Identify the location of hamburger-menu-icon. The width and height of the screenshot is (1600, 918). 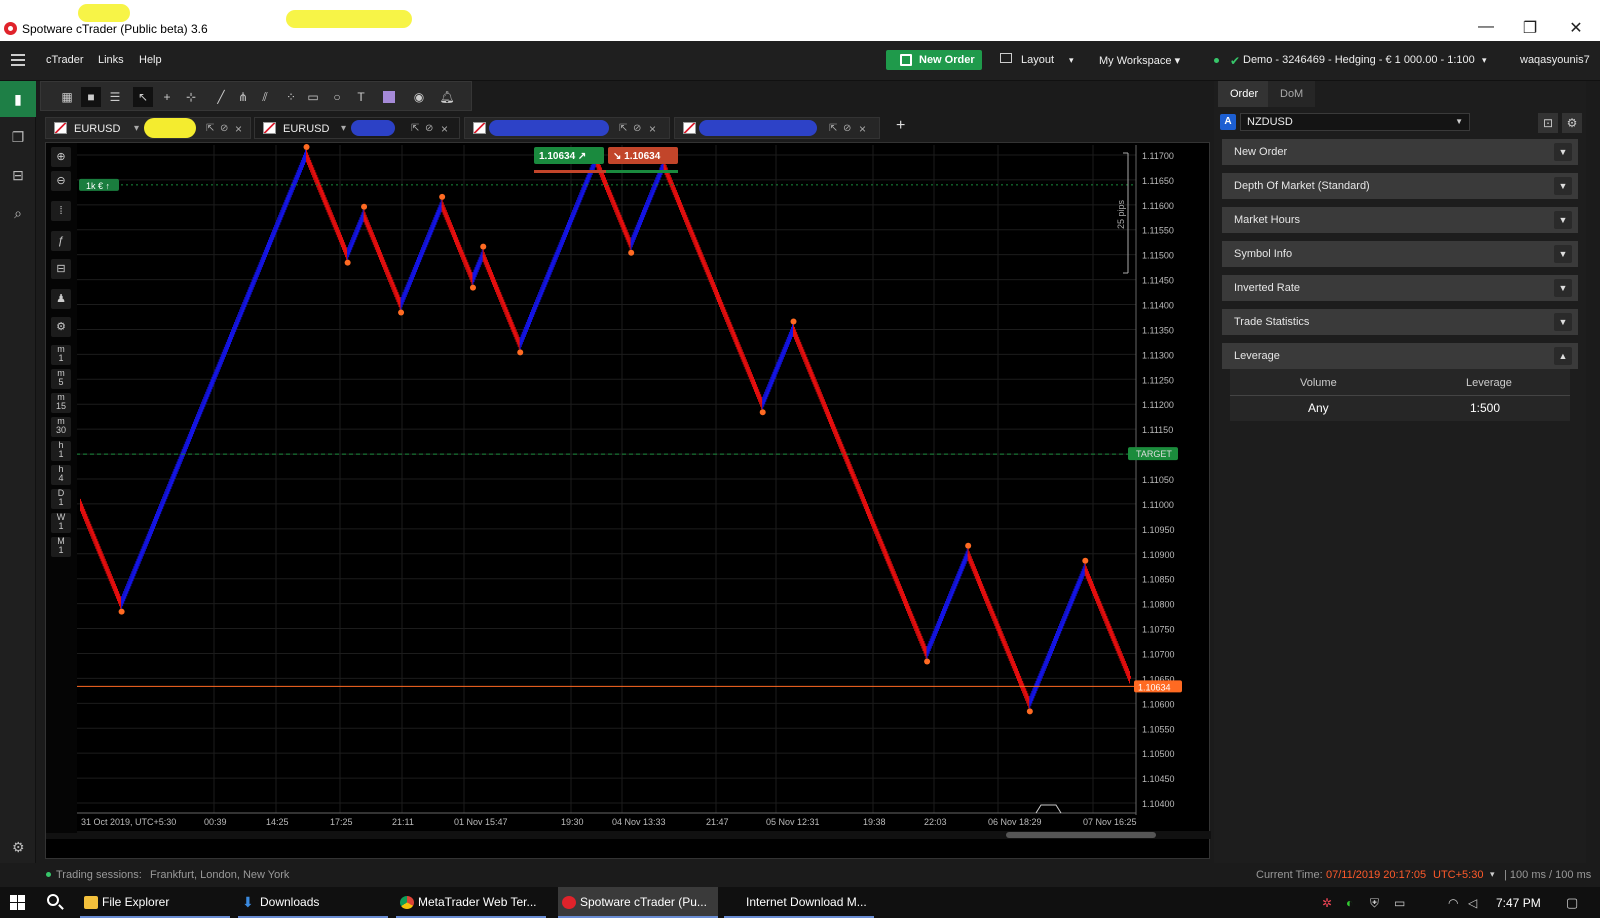
(18, 60).